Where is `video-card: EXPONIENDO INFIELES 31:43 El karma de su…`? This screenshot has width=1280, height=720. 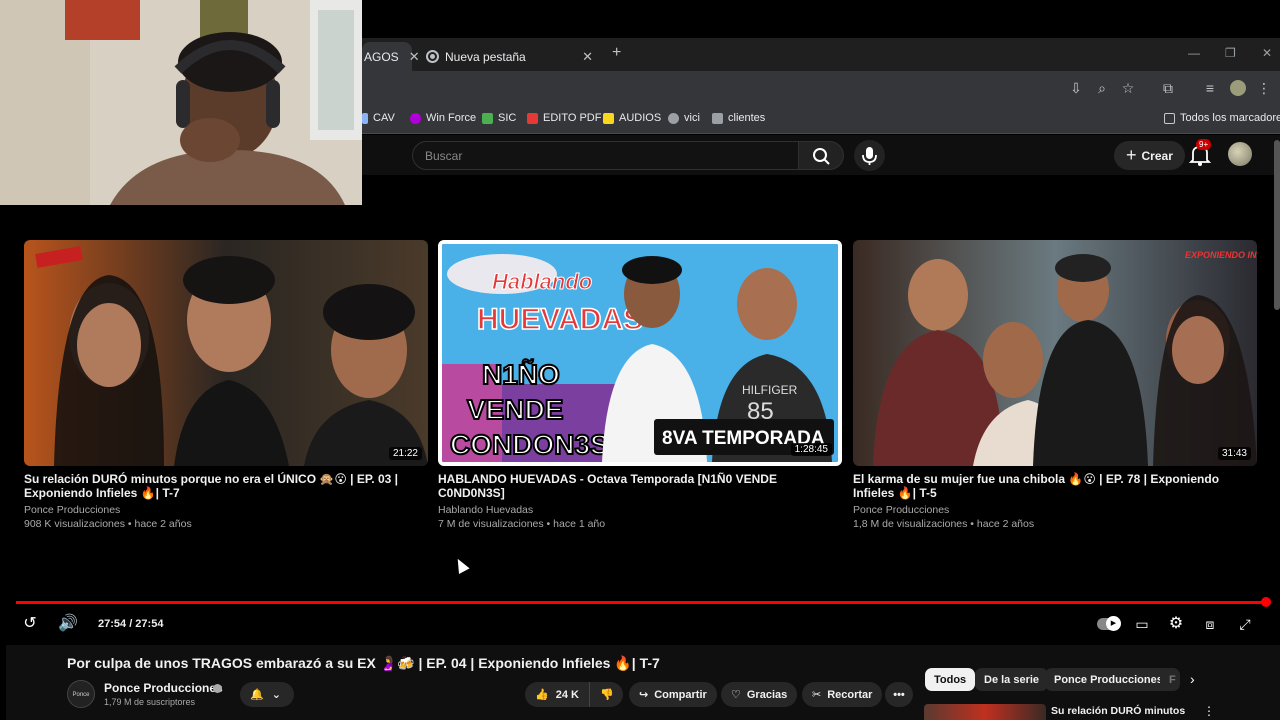 video-card: EXPONIENDO INFIELES 31:43 El karma de su… is located at coordinates (1055, 385).